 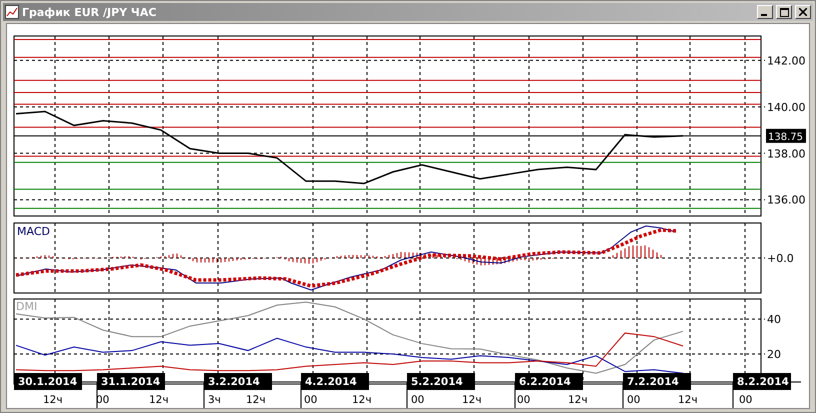 I want to click on panel-title: DMI, so click(x=27, y=306).